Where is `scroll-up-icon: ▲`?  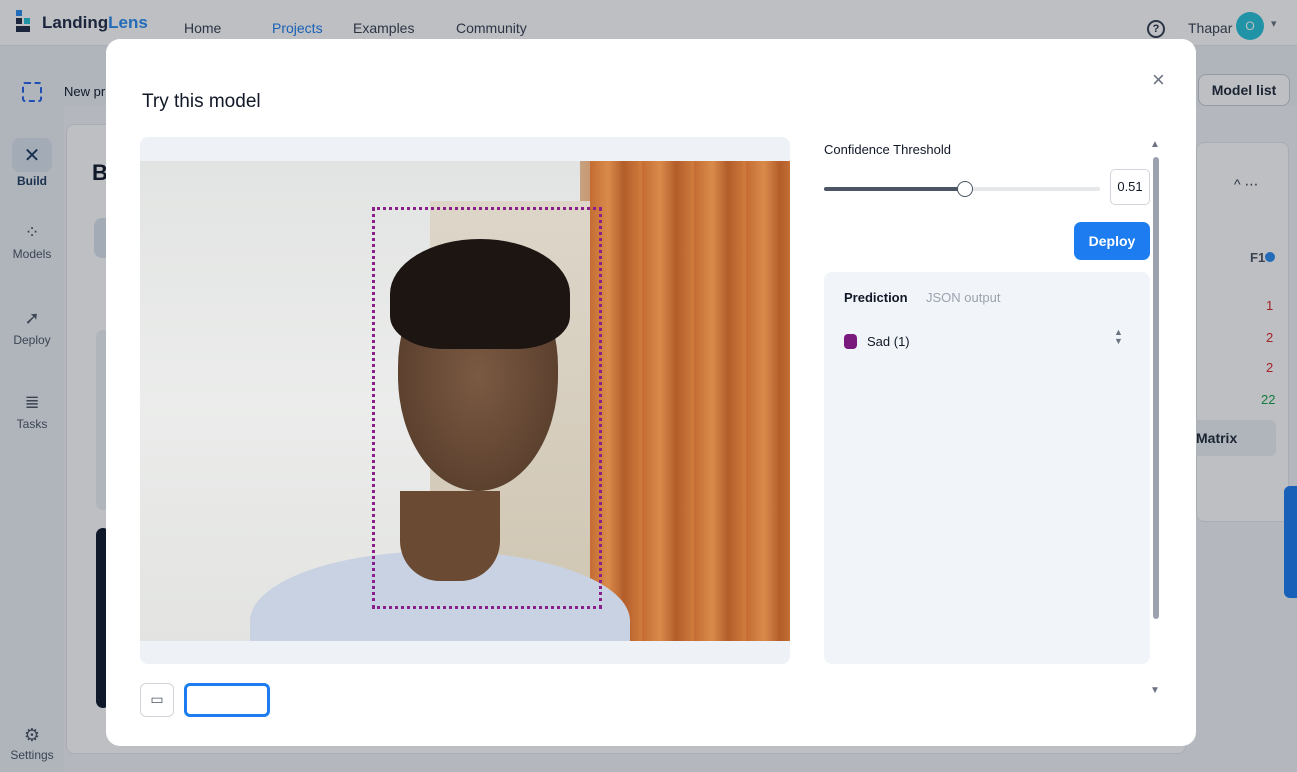
scroll-up-icon: ▲ is located at coordinates (1155, 144).